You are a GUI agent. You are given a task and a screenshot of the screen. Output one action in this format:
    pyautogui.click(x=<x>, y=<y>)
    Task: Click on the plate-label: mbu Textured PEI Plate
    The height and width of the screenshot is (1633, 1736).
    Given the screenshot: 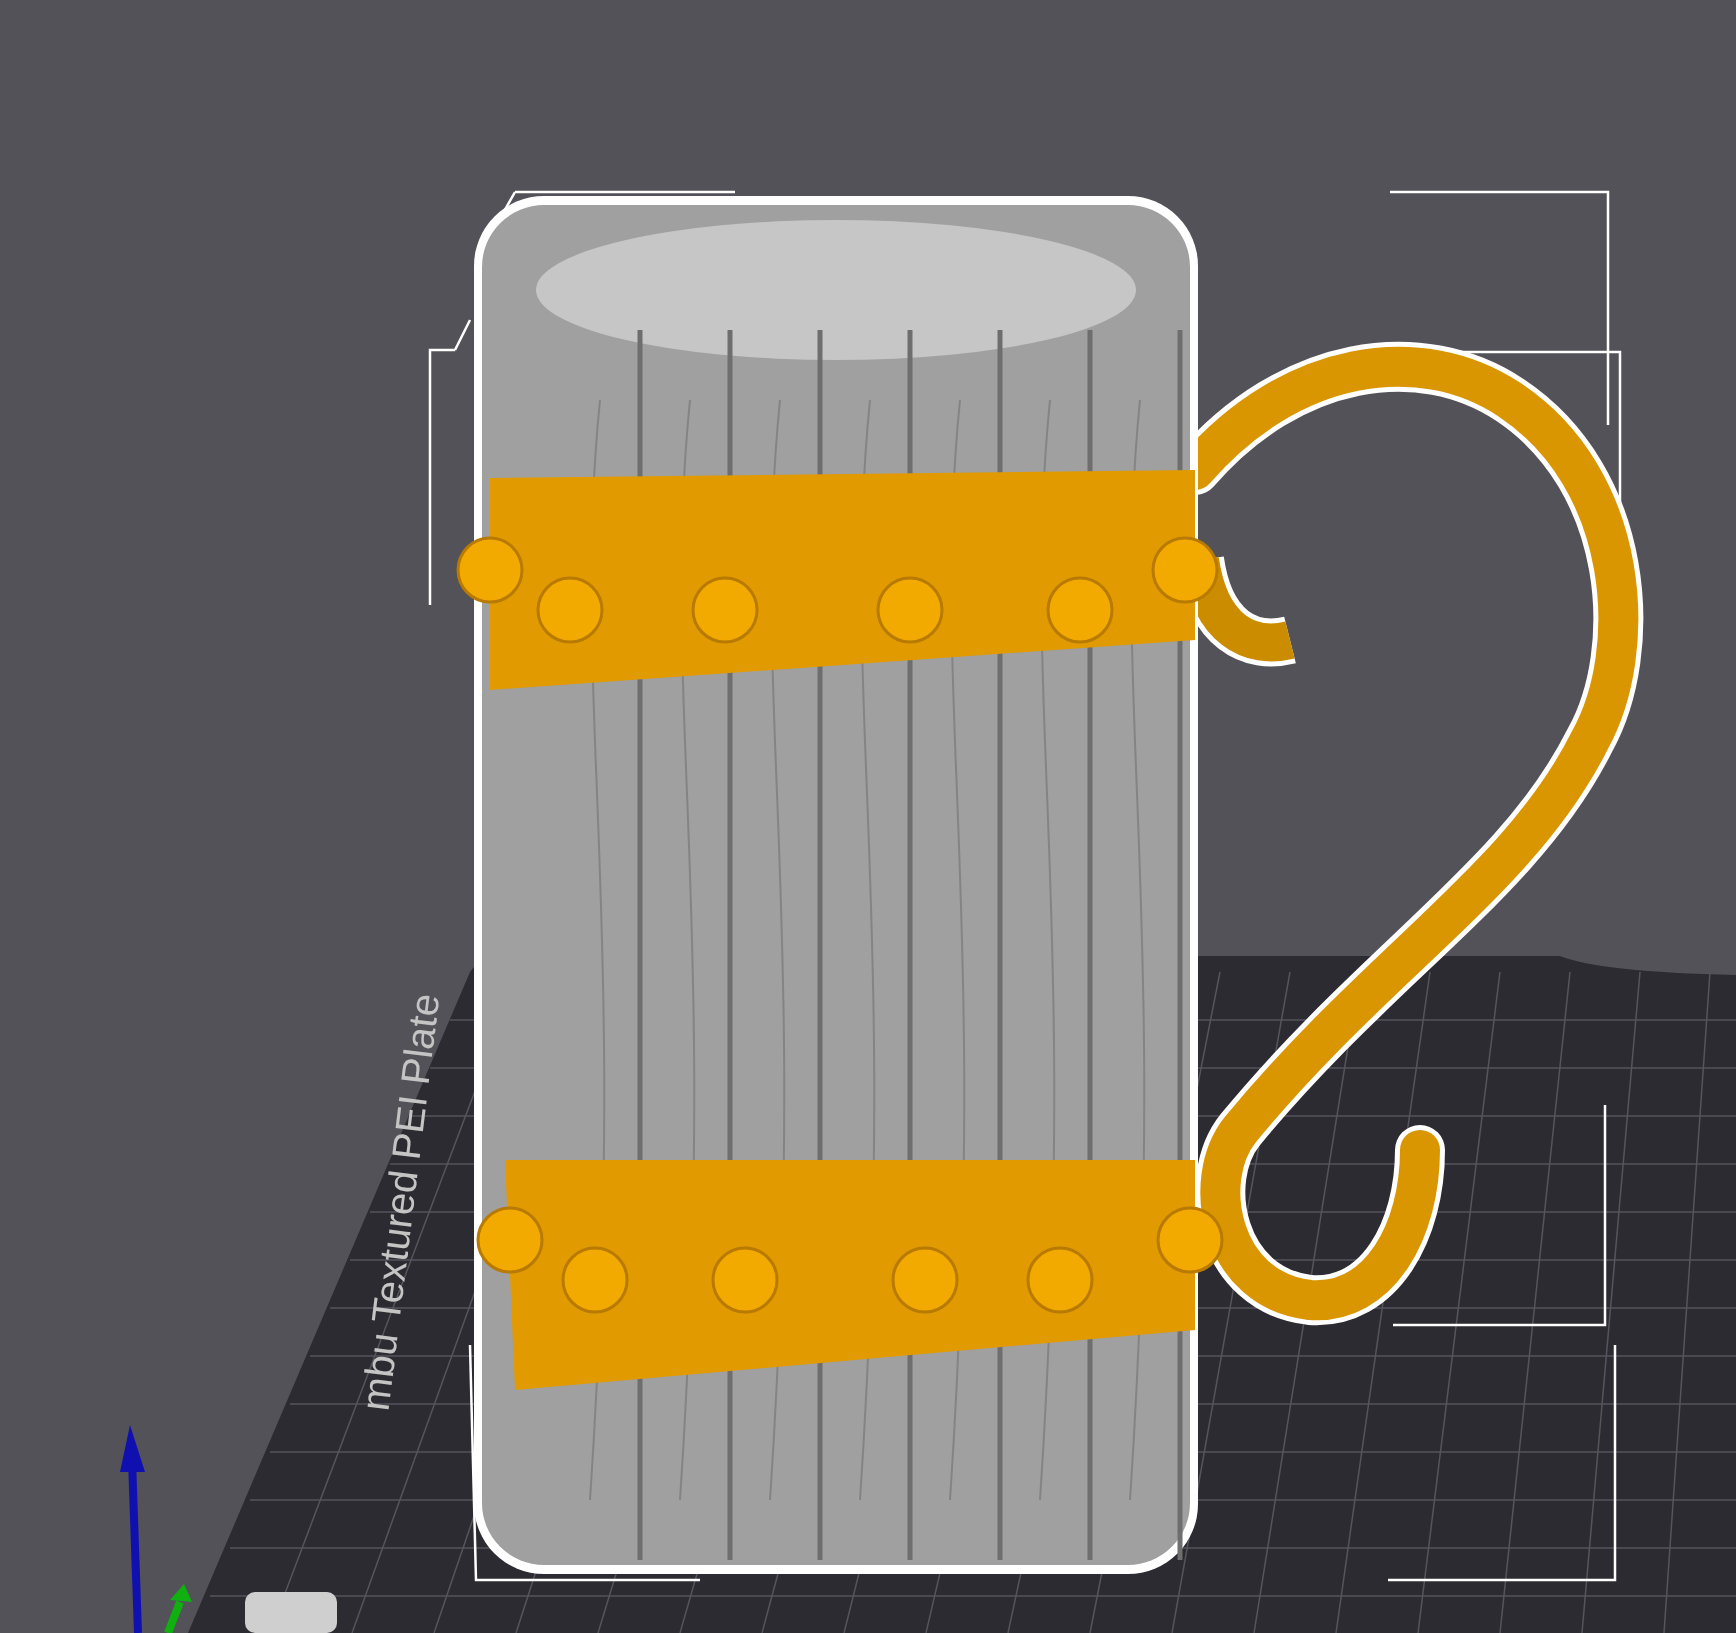 What is the action you would take?
    pyautogui.click(x=400, y=1202)
    